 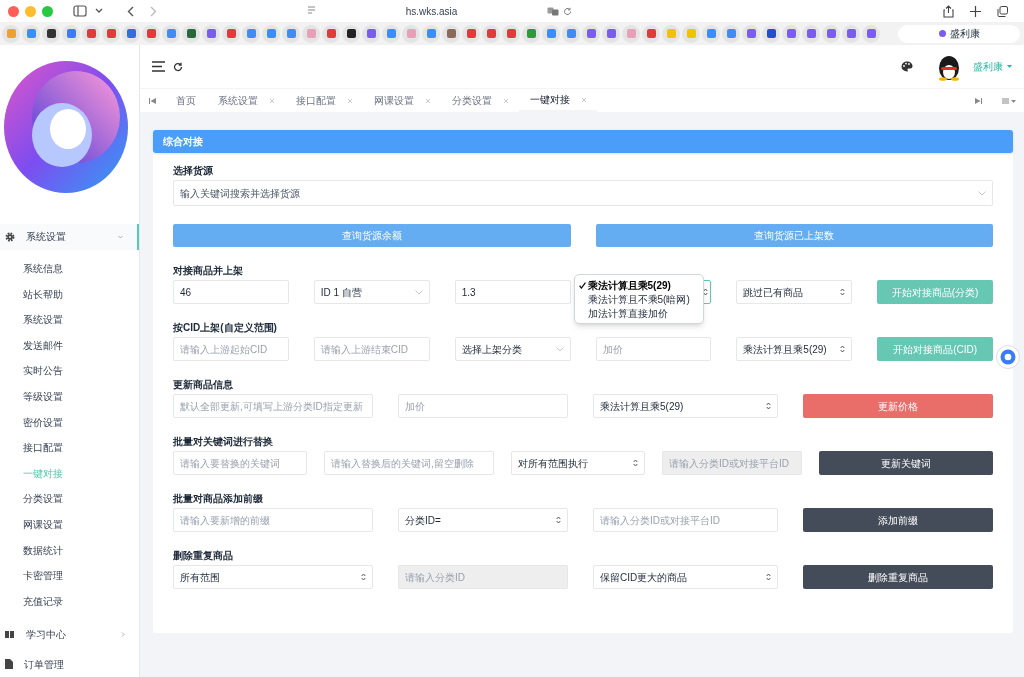 What do you see at coordinates (69, 236) in the screenshot?
I see `menu-item: 系统设置` at bounding box center [69, 236].